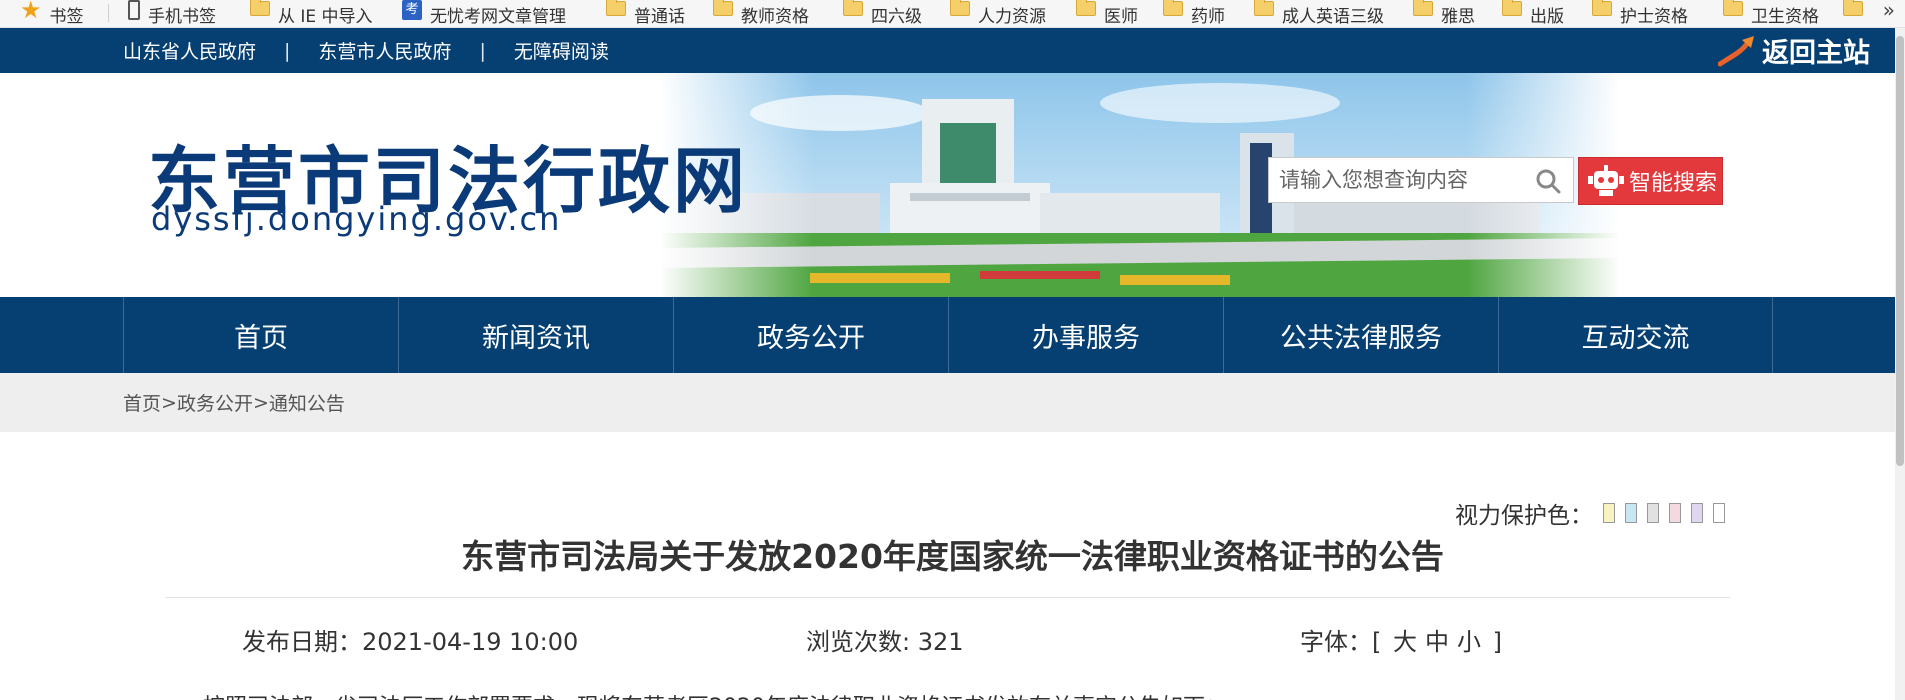  I want to click on eyecare-selector: 视力保护色：, so click(1590, 513).